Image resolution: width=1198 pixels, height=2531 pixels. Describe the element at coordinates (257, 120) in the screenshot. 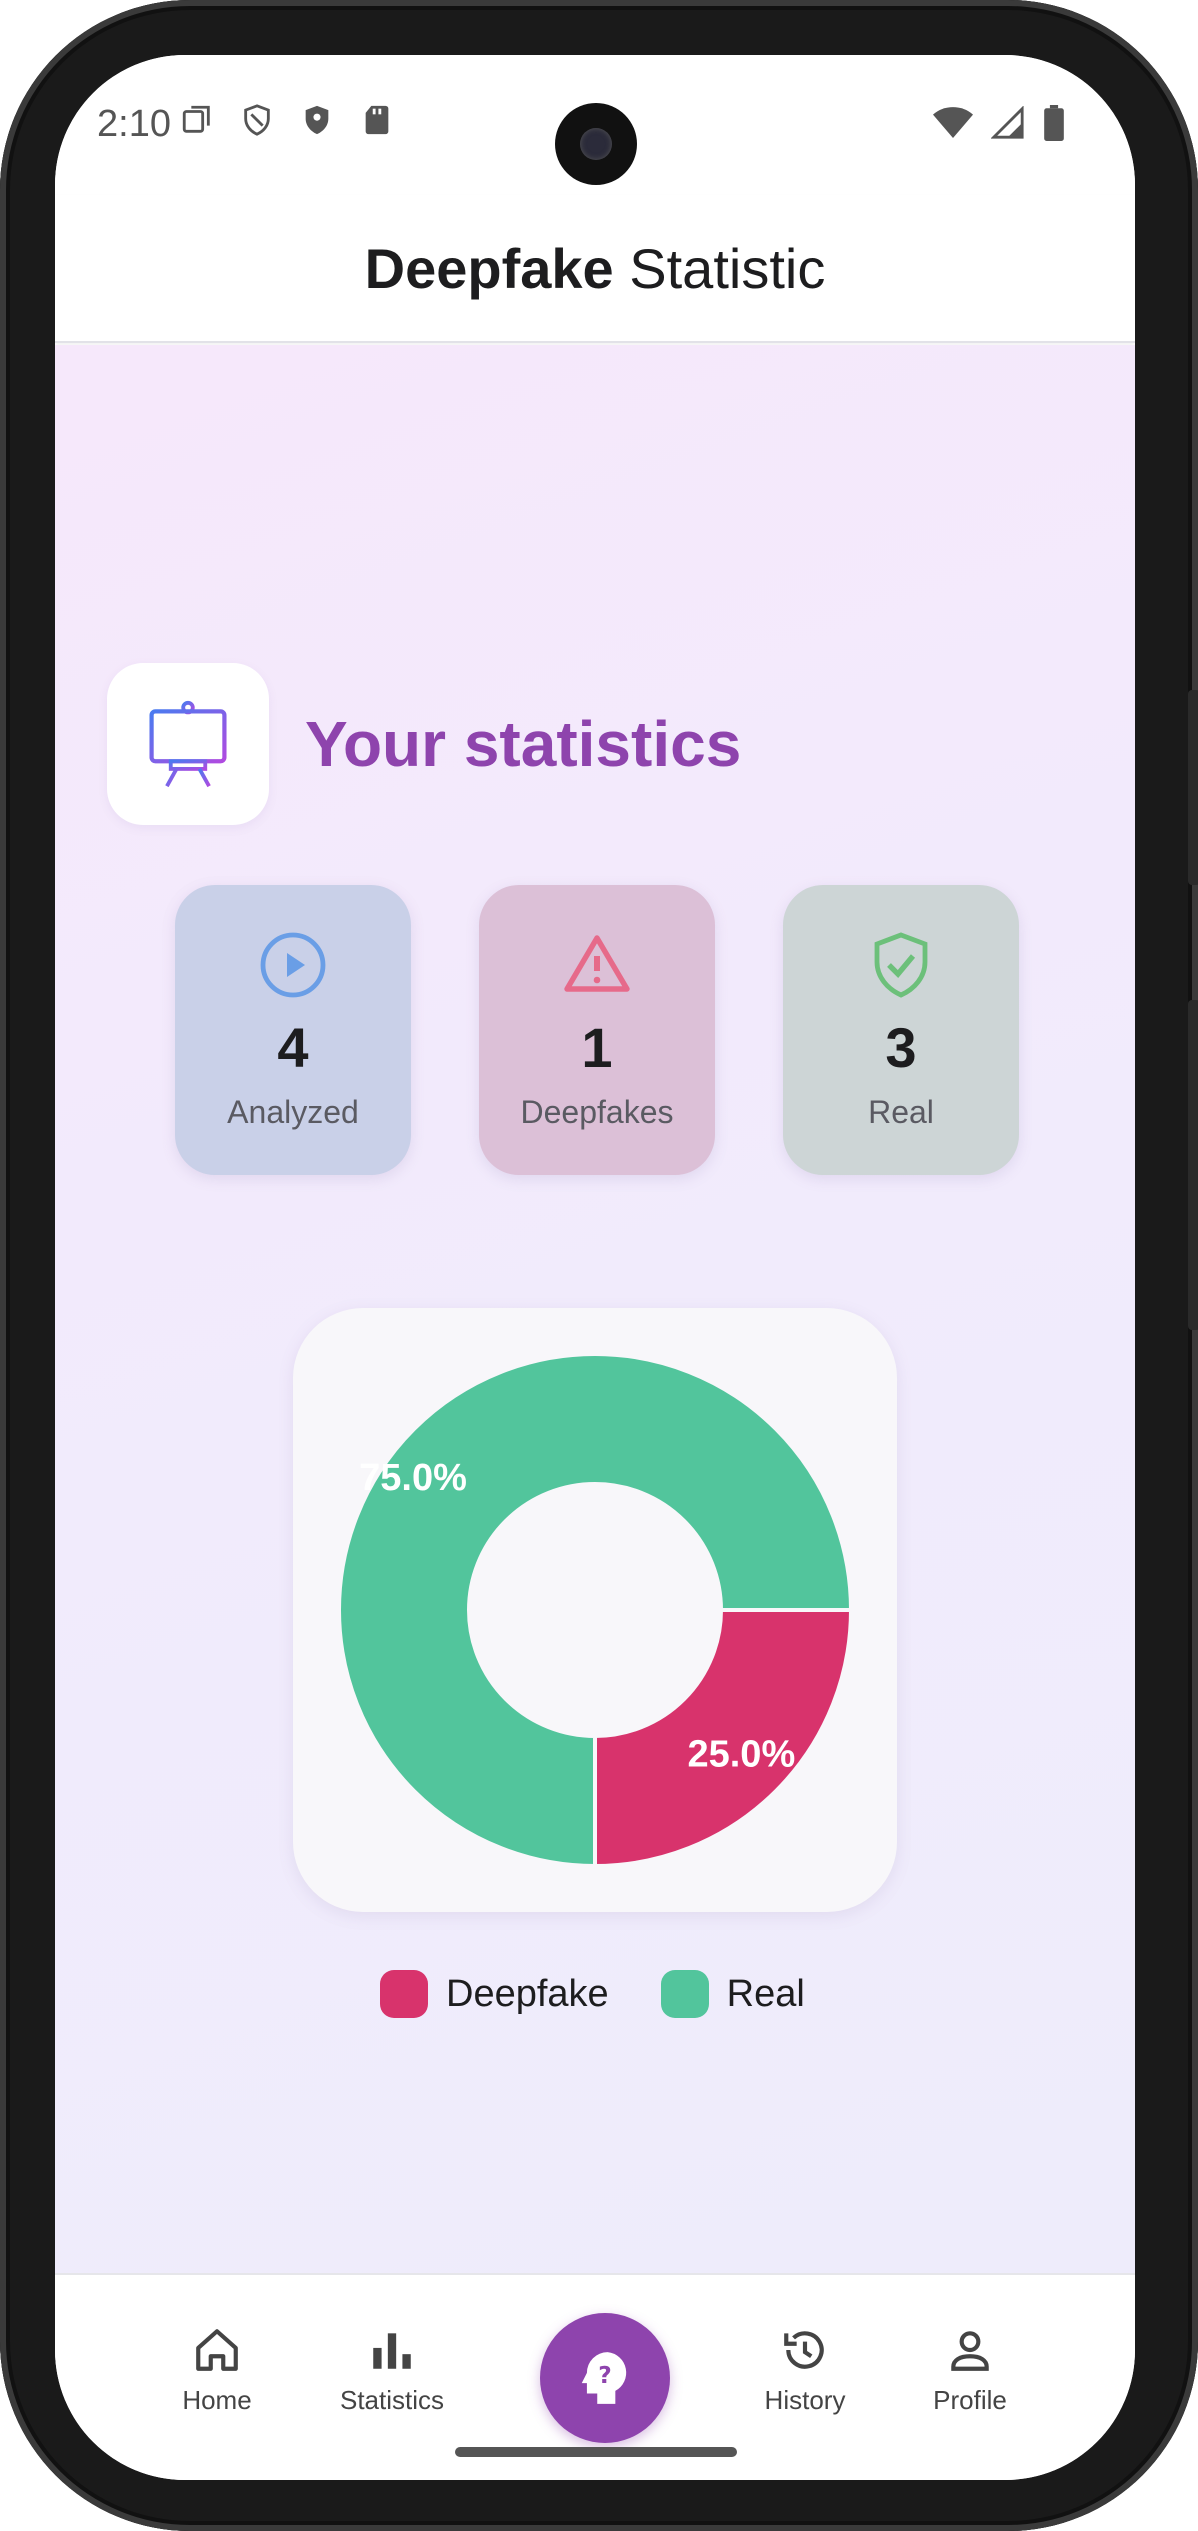

I see `shield-outline-icon` at that location.